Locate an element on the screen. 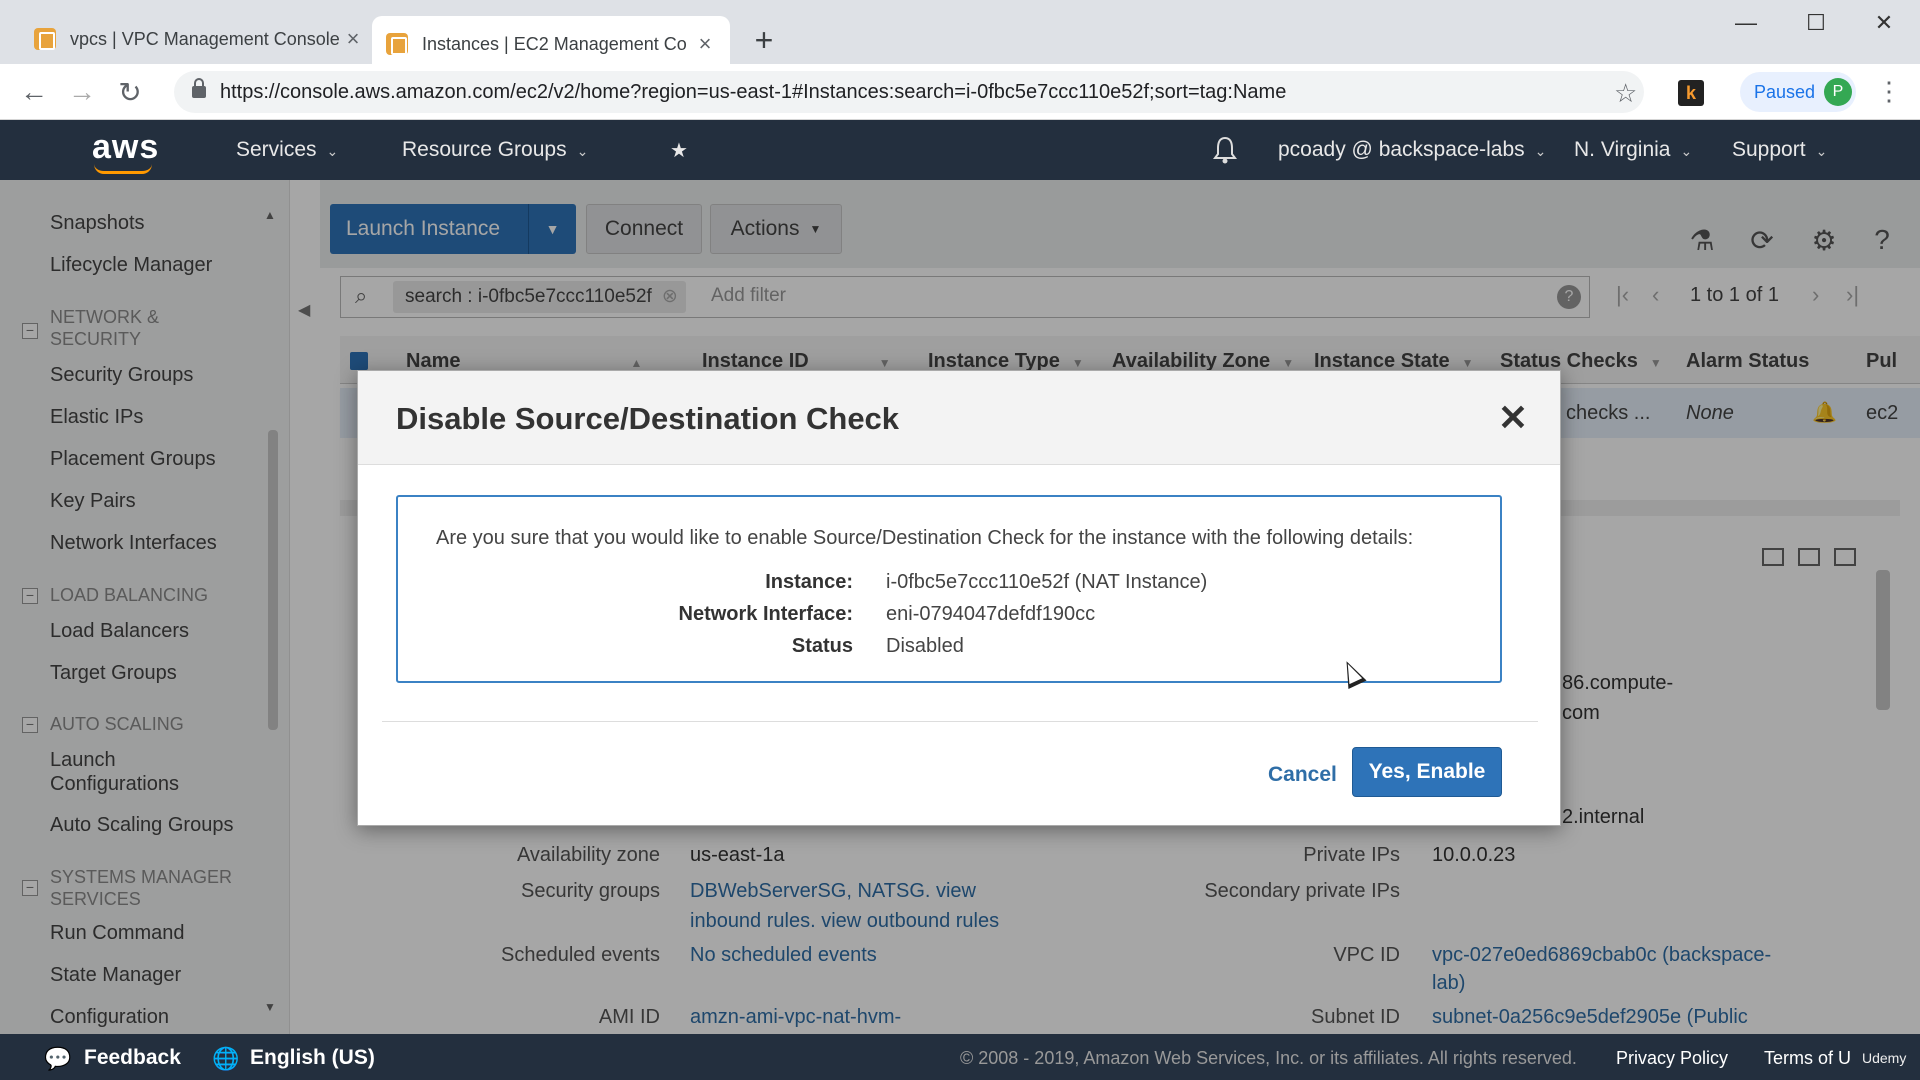 Image resolution: width=1920 pixels, height=1080 pixels. dialog-title: Disable Source/Destination Check is located at coordinates (648, 418).